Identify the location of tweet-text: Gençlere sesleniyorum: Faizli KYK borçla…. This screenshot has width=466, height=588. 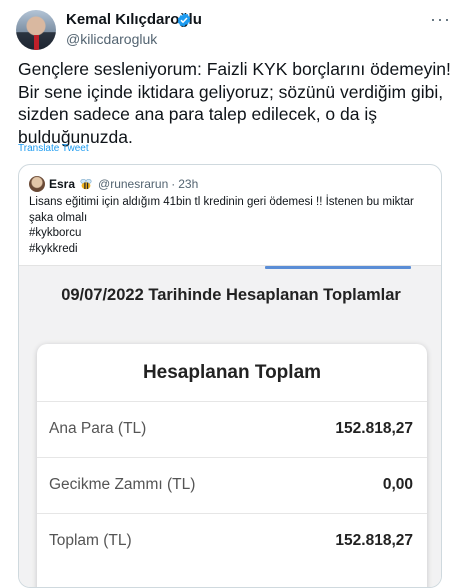
(234, 103).